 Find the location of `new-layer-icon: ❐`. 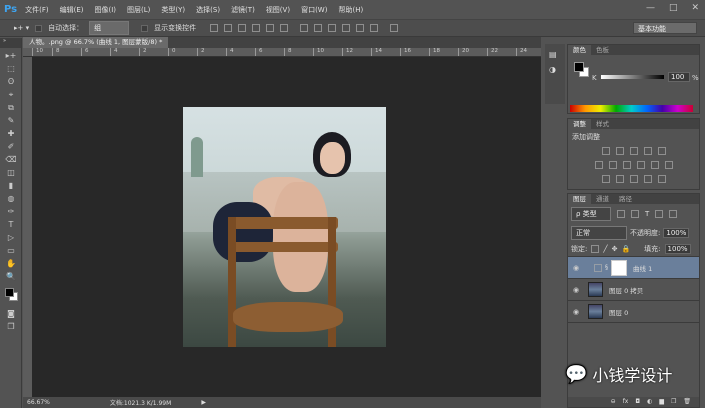

new-layer-icon: ❐ is located at coordinates (673, 402).